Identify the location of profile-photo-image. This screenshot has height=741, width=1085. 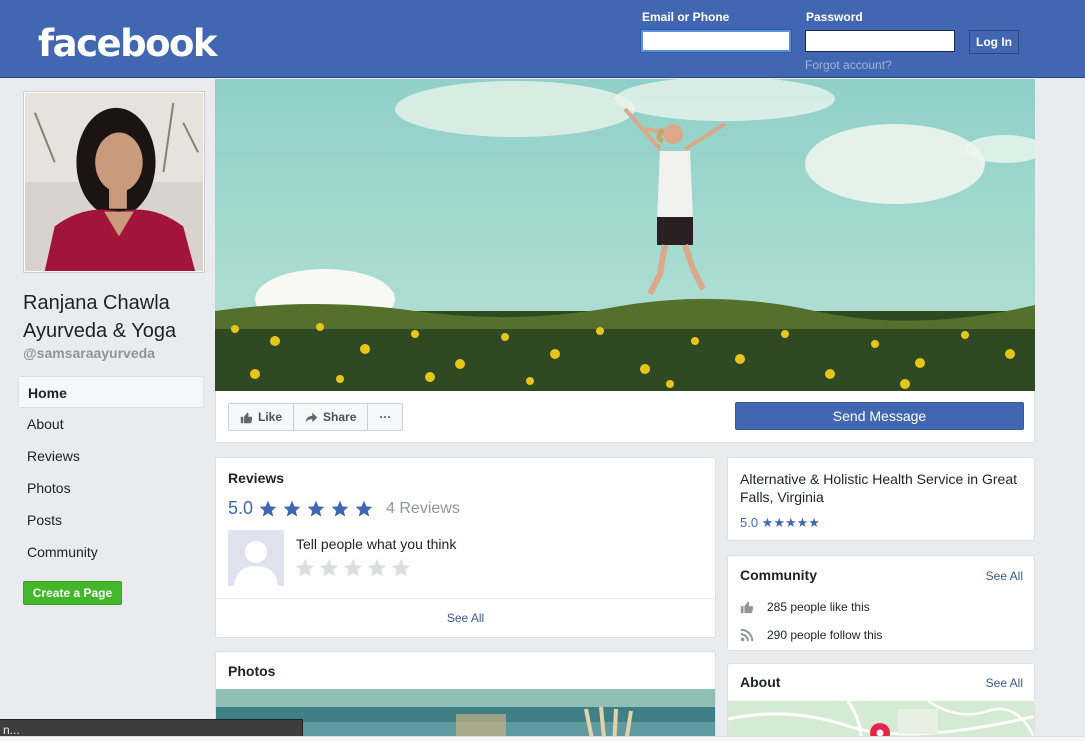
(114, 182).